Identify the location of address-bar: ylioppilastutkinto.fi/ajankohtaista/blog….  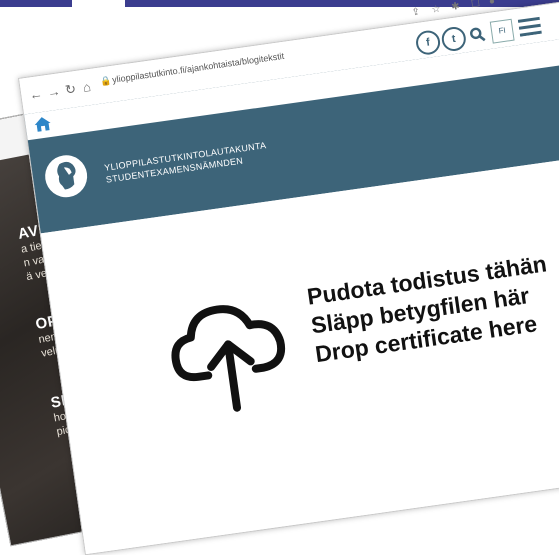
(197, 68).